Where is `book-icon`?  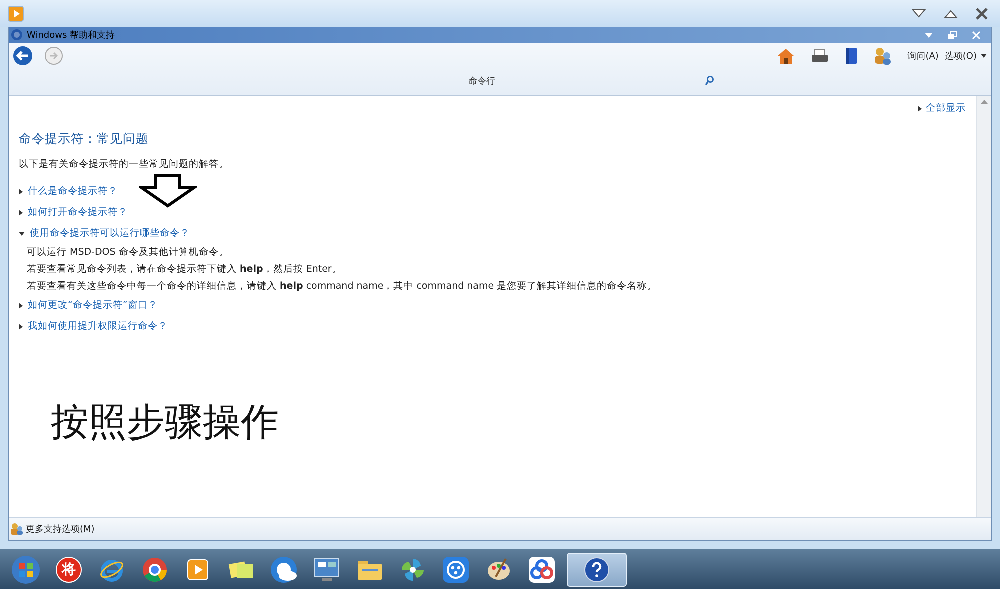
book-icon is located at coordinates (851, 56).